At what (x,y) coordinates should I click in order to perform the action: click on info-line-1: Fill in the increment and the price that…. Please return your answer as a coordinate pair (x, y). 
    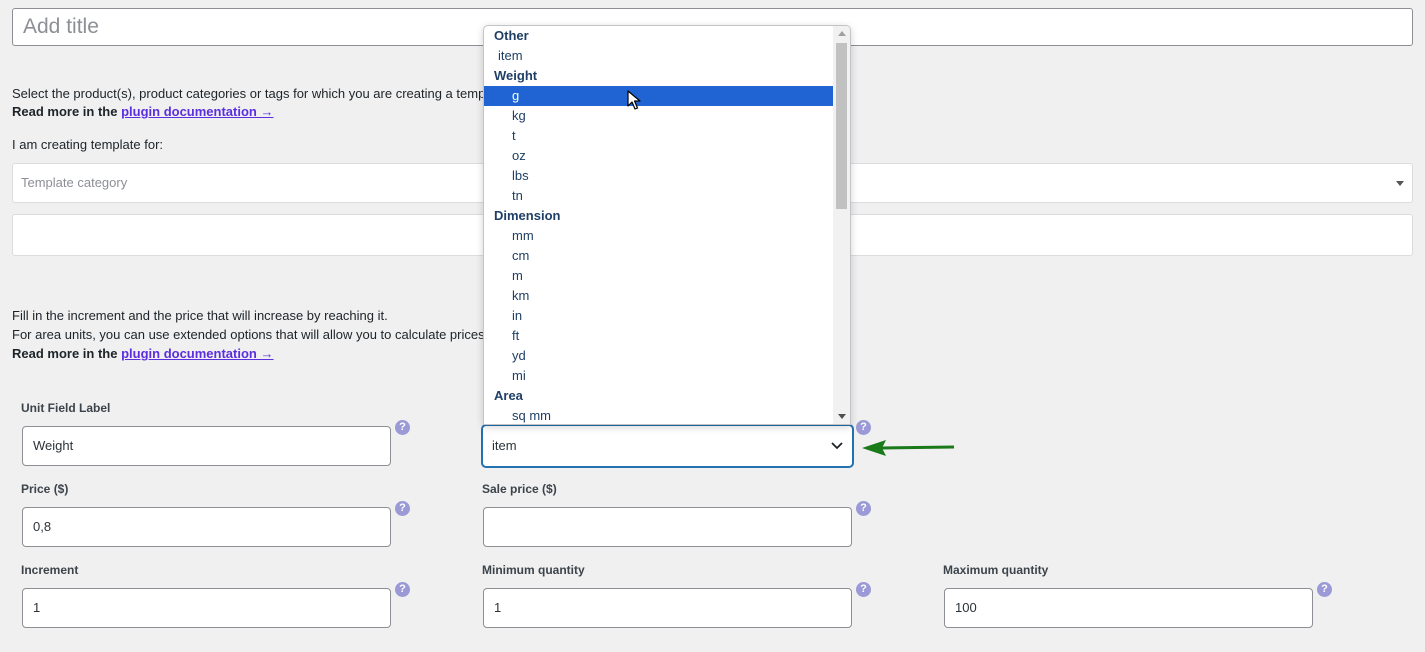
    Looking at the image, I should click on (200, 315).